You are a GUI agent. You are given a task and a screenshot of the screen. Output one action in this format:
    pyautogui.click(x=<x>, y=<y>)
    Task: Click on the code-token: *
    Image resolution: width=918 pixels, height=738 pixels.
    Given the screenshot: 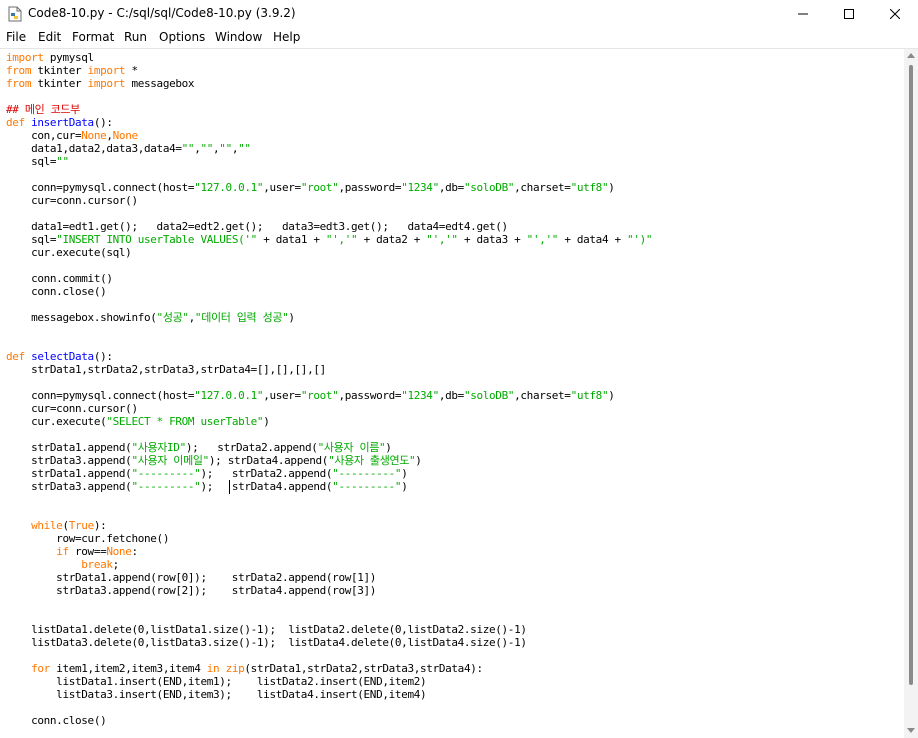 What is the action you would take?
    pyautogui.click(x=131, y=70)
    